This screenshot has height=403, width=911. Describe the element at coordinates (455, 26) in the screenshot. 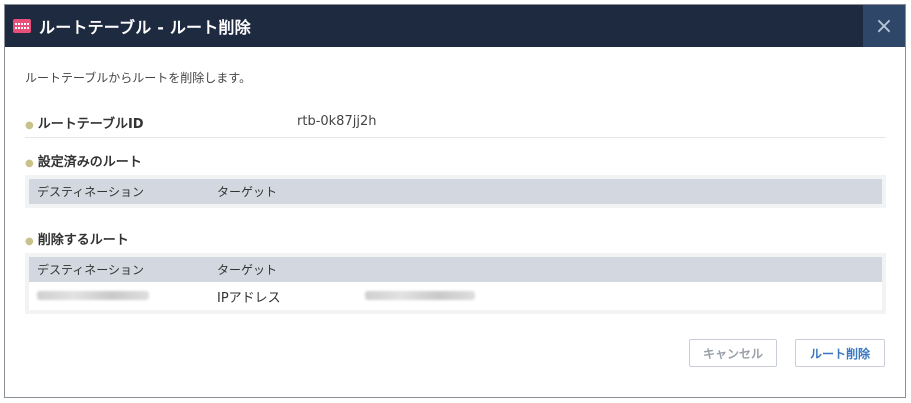

I see `dialog-titlebar: ルートテーブル - ルート削除 ×` at that location.